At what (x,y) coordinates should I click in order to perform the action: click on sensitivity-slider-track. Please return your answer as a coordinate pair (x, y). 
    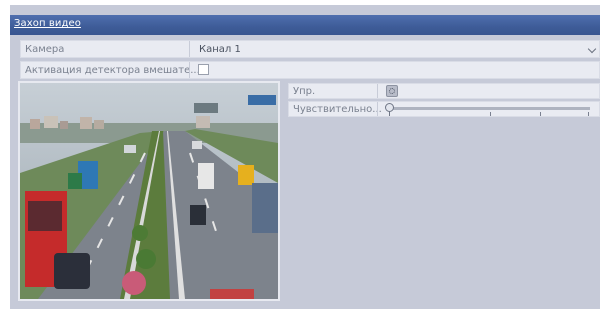
    Looking at the image, I should click on (490, 108).